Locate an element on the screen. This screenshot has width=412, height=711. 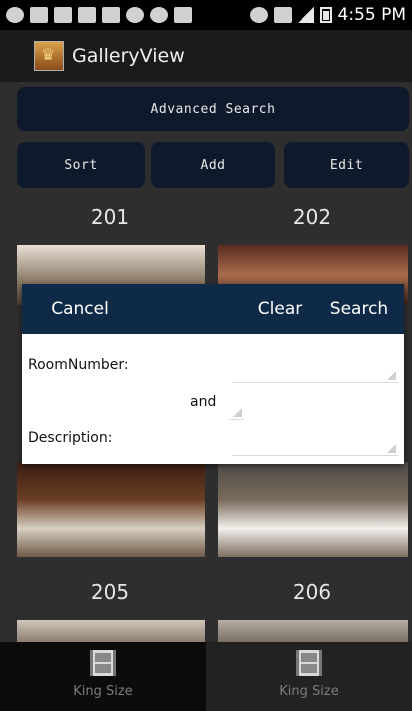
description-field is located at coordinates (315, 443).